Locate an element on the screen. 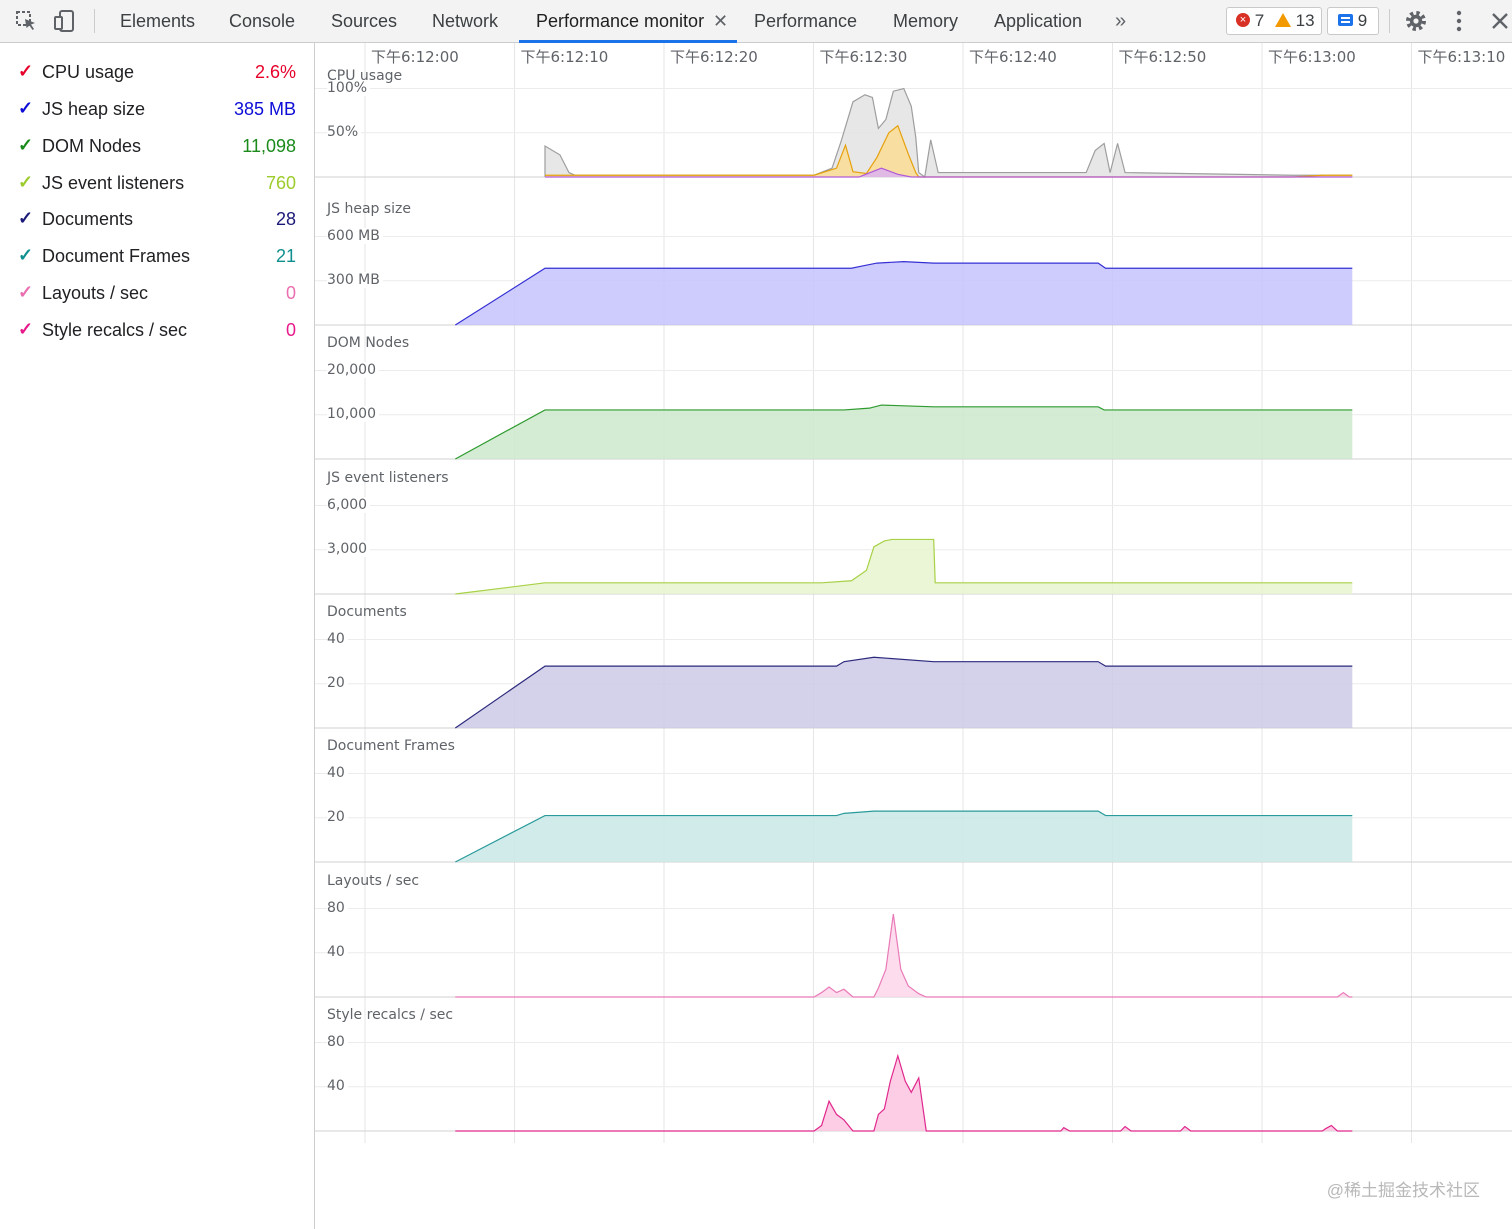 Image resolution: width=1512 pixels, height=1229 pixels. messages-count: 9 is located at coordinates (1362, 20).